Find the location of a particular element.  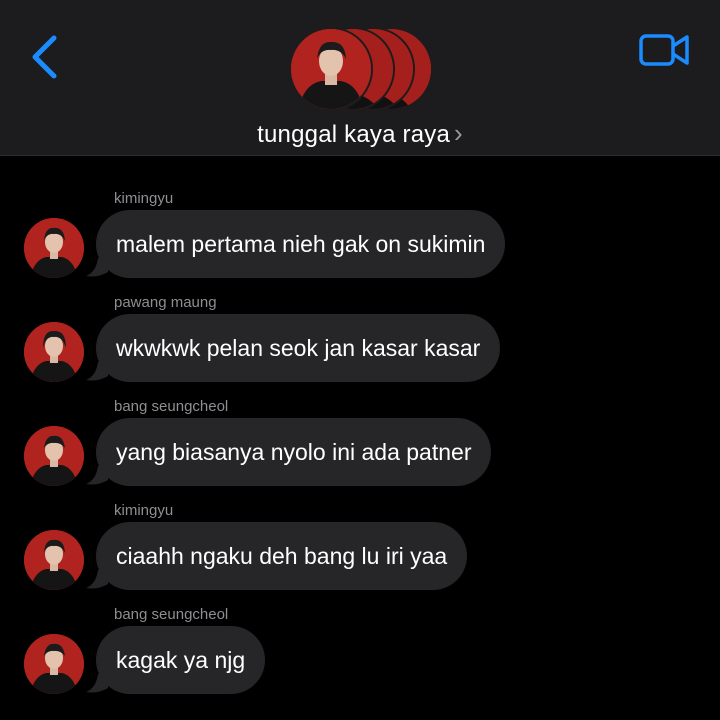

message-bubble: ciaahh ngaku deh bang lu iri yaa is located at coordinates (282, 556).